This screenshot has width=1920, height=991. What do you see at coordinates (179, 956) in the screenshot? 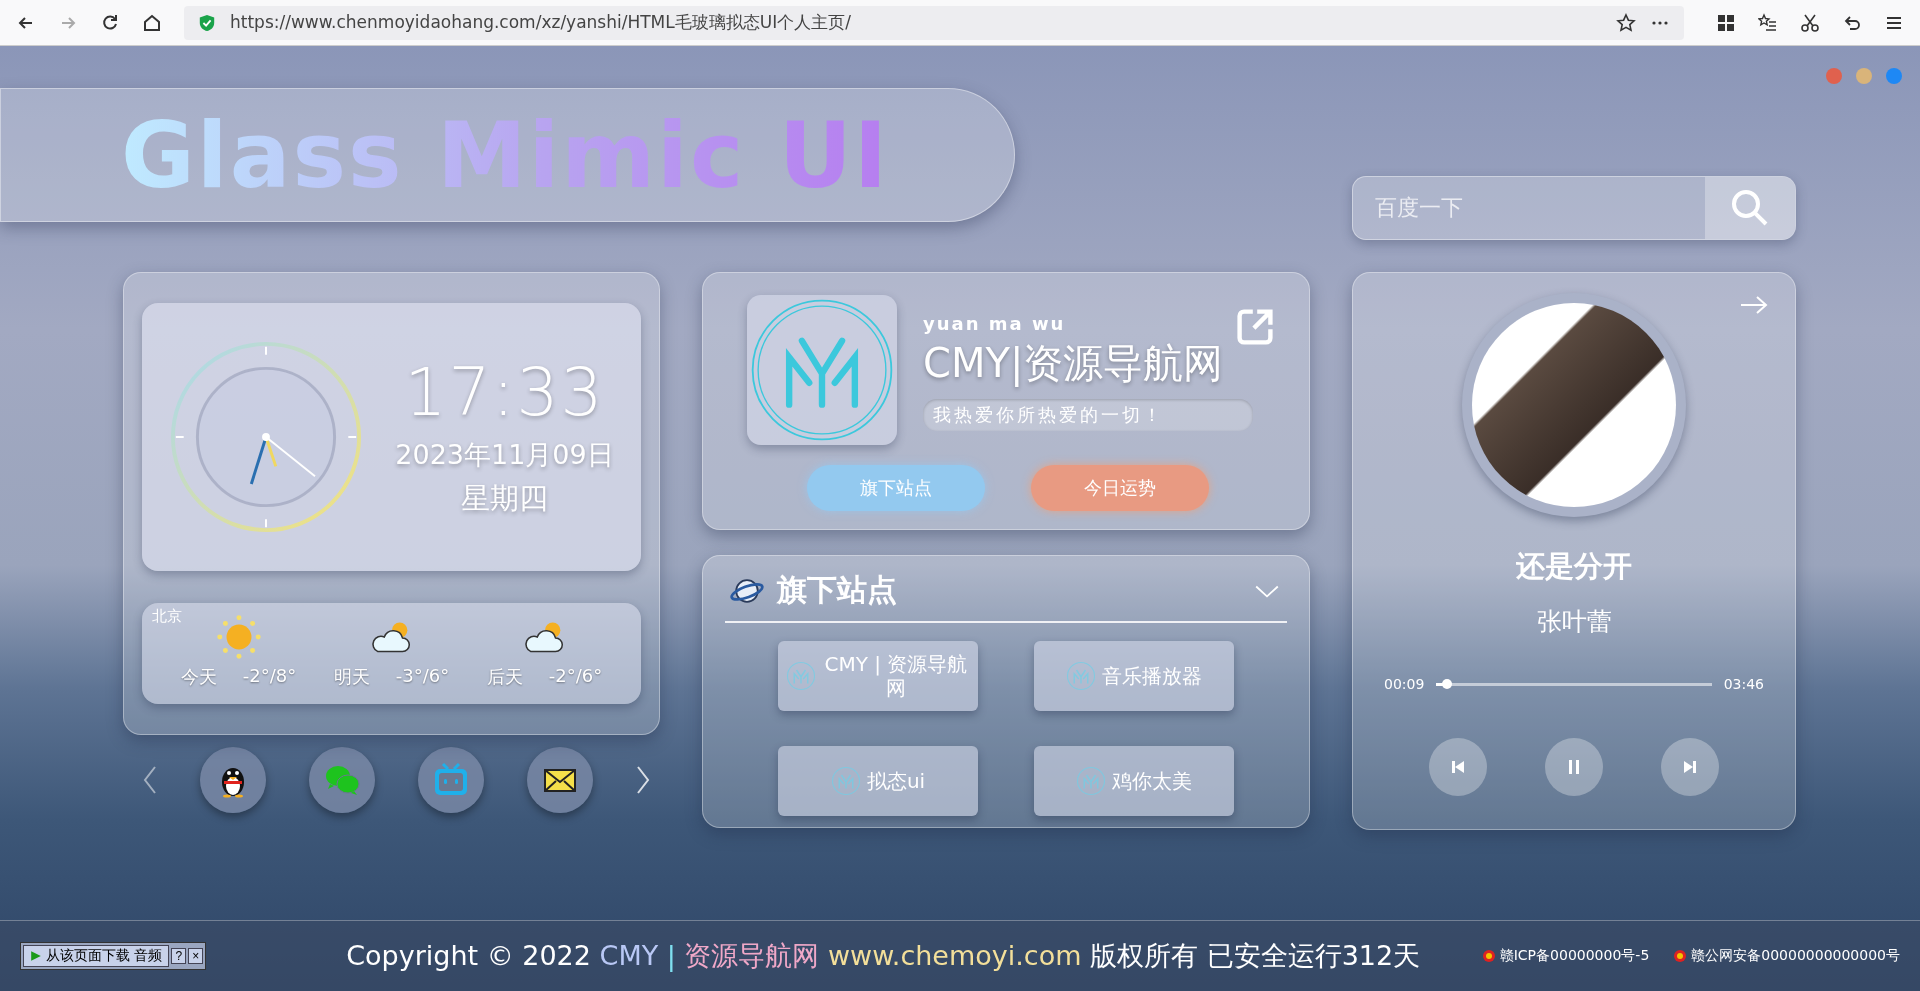
I see `help-button: ?` at bounding box center [179, 956].